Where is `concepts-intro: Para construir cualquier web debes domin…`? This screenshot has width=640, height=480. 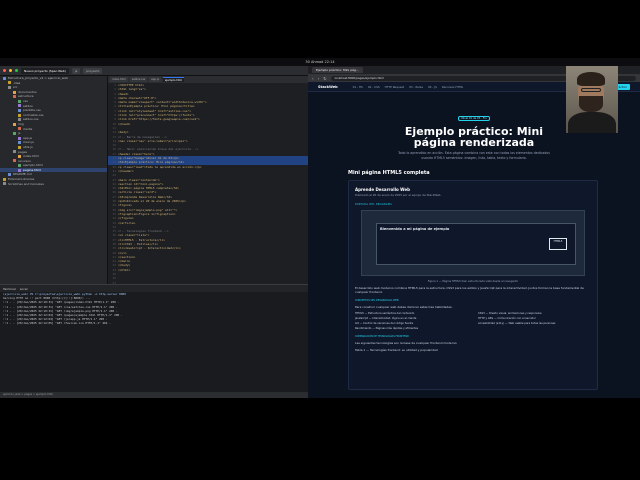
concepts-intro: Para construir cualquier web debes domin… is located at coordinates (404, 307).